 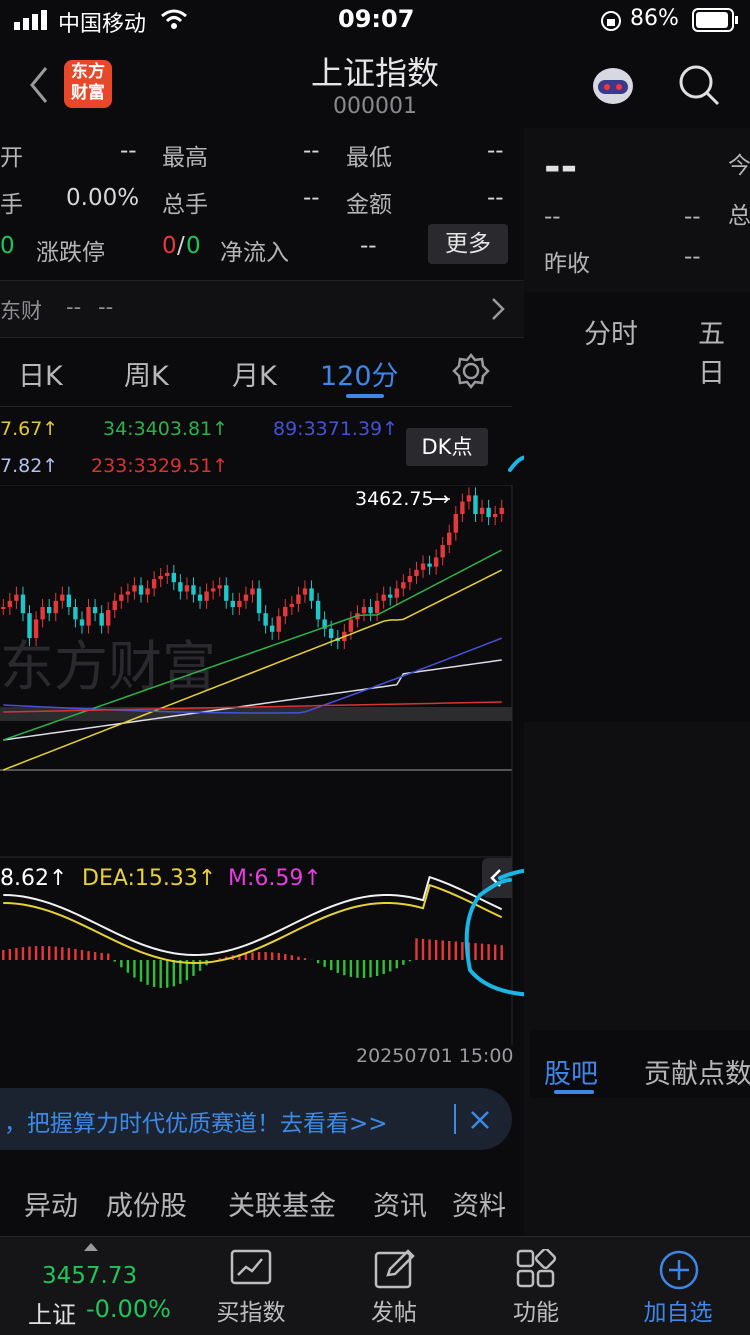 What do you see at coordinates (89, 1276) in the screenshot?
I see `index-price: 3457.73` at bounding box center [89, 1276].